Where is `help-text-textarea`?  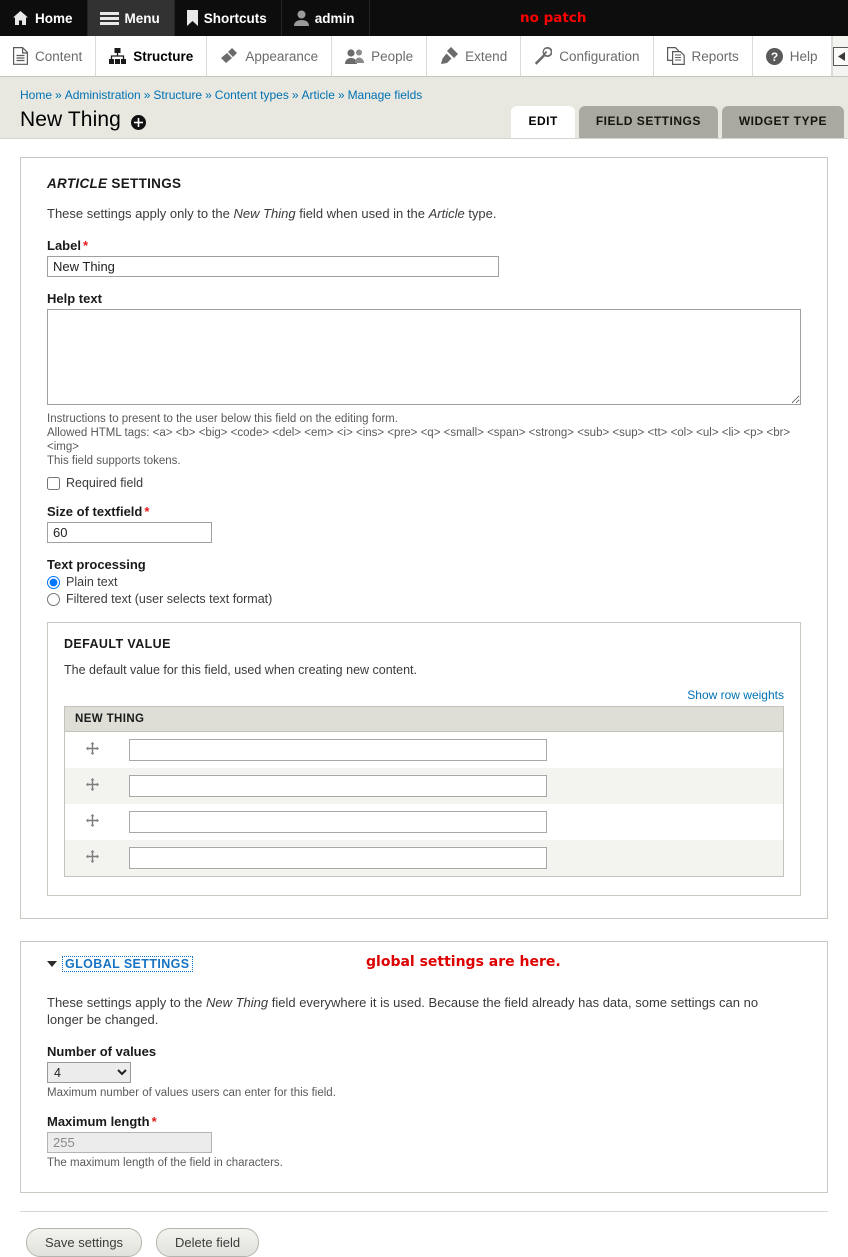
help-text-textarea is located at coordinates (424, 357).